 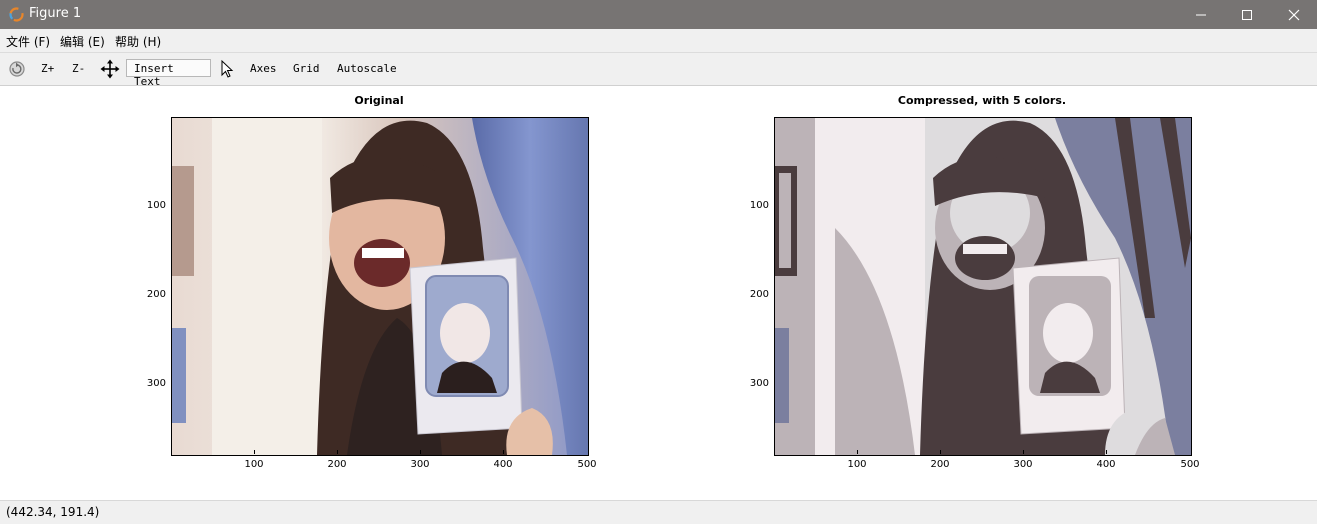 I want to click on axes-button: Axes, so click(x=263, y=68).